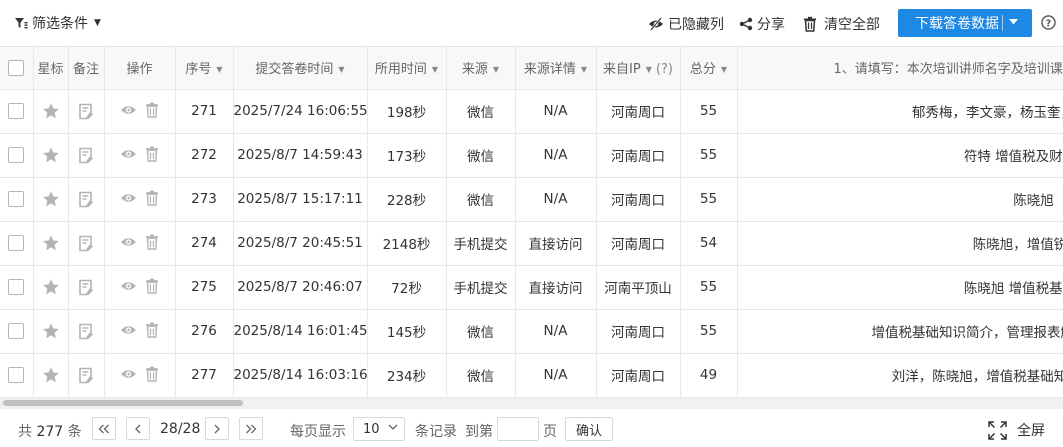  I want to click on hidden-columns-button: 已隐藏列, so click(686, 24).